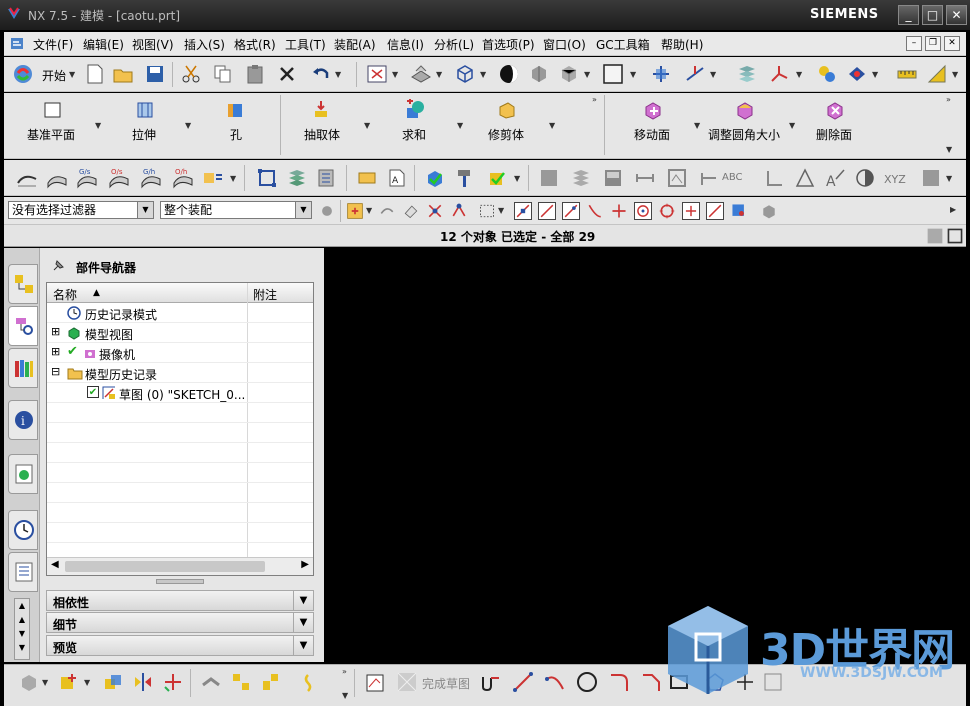 The image size is (970, 706). What do you see at coordinates (865, 178) in the screenshot?
I see `half-circle-icon` at bounding box center [865, 178].